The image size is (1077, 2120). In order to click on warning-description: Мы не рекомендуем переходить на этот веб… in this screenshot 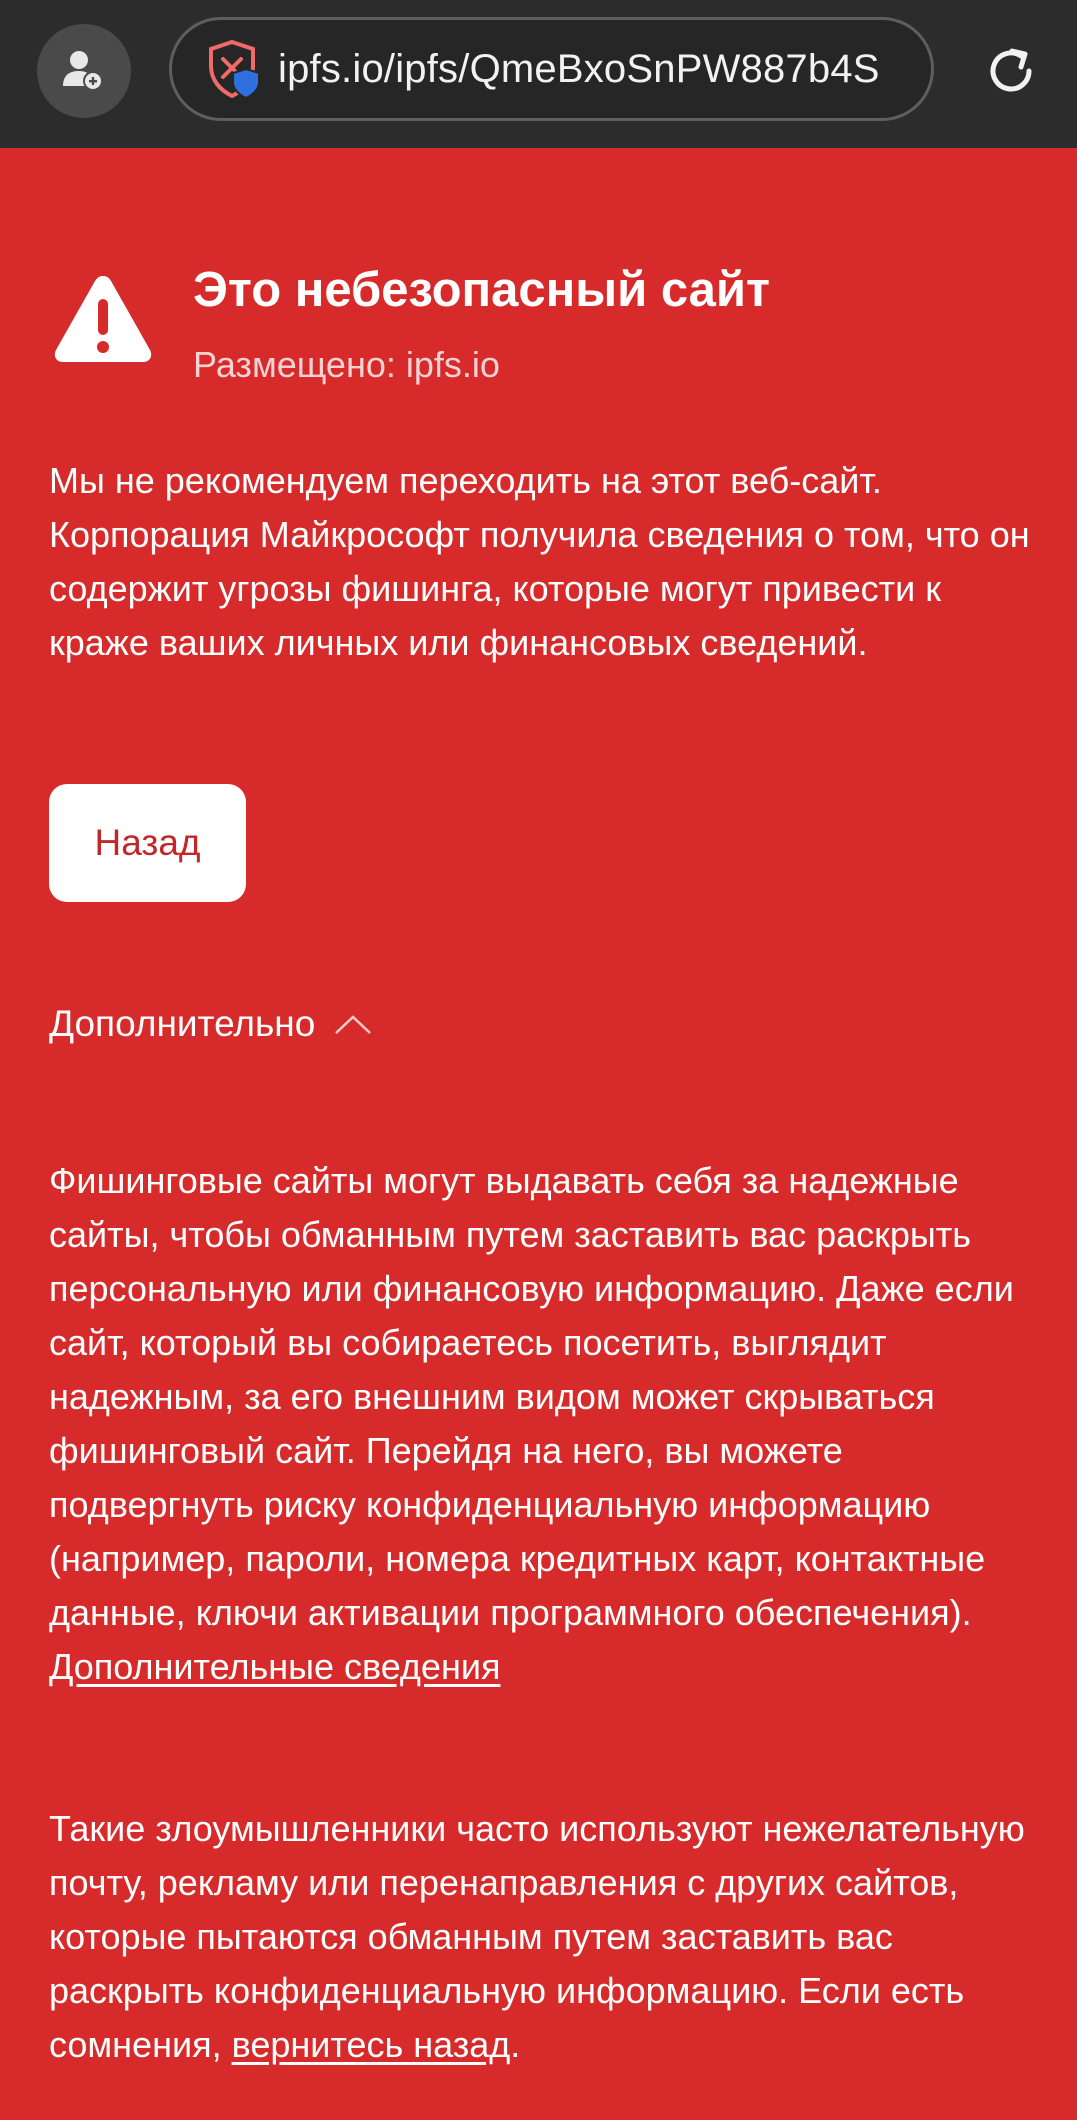, I will do `click(539, 561)`.